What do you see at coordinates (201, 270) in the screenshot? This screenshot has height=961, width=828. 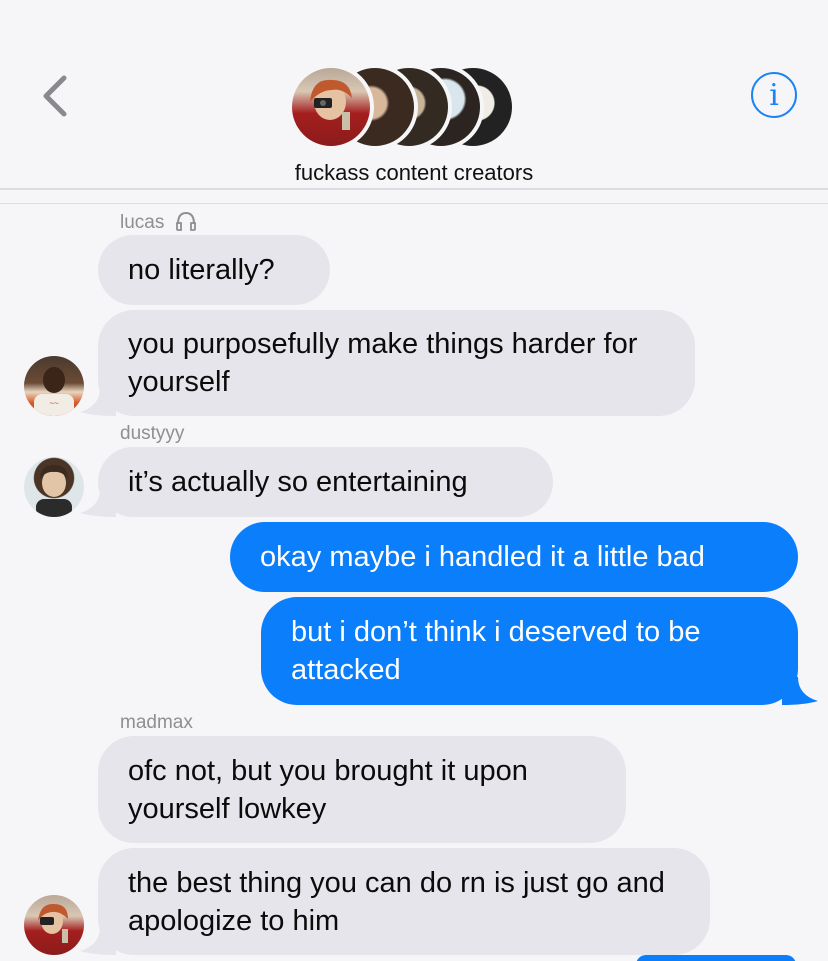 I see `message-text: no literally?` at bounding box center [201, 270].